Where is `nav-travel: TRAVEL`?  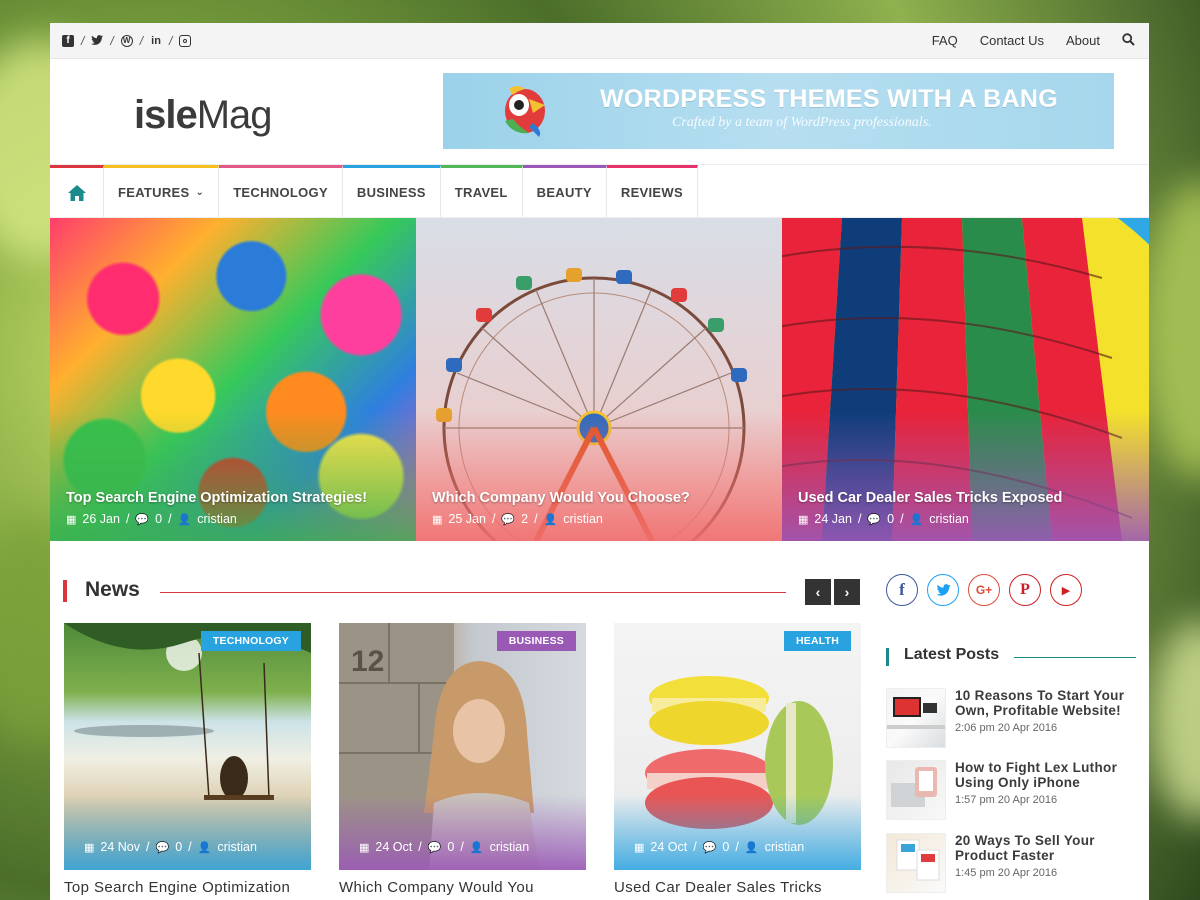
nav-travel: TRAVEL is located at coordinates (481, 191).